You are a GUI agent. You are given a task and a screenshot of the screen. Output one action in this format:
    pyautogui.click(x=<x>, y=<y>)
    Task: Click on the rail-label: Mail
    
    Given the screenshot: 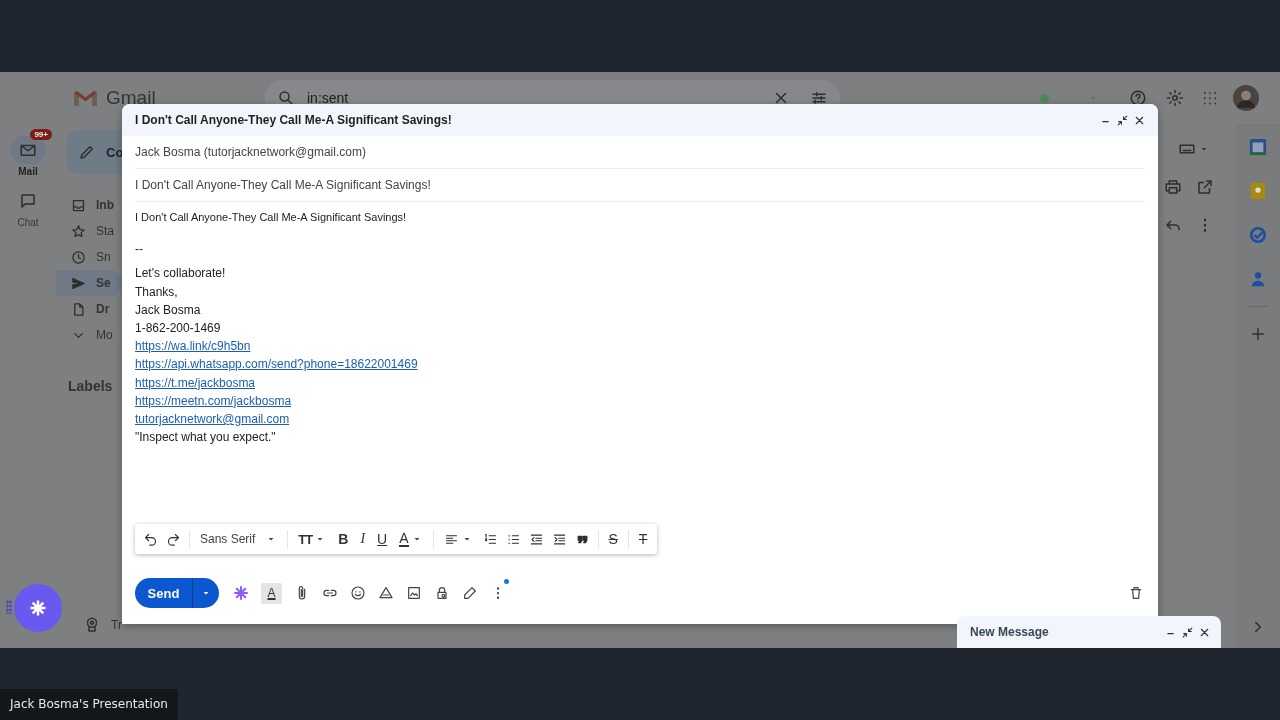 What is the action you would take?
    pyautogui.click(x=28, y=171)
    